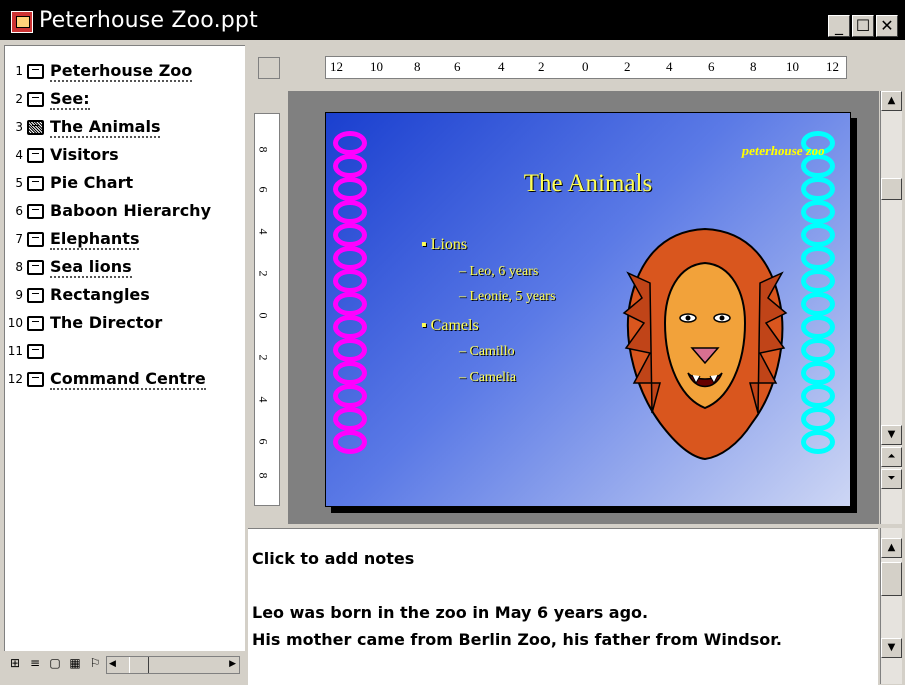  I want to click on outline-item-2: 2 See:, so click(125, 101).